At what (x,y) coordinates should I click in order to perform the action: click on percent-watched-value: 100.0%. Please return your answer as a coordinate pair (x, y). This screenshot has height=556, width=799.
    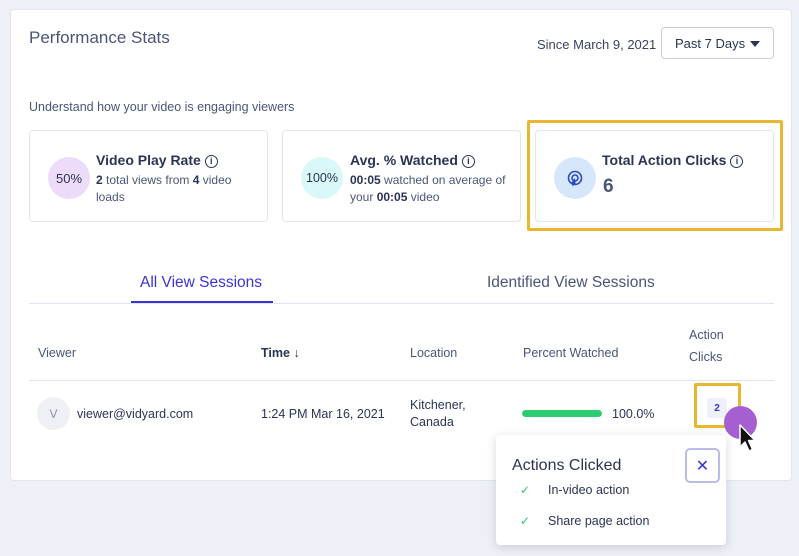
    Looking at the image, I should click on (633, 414).